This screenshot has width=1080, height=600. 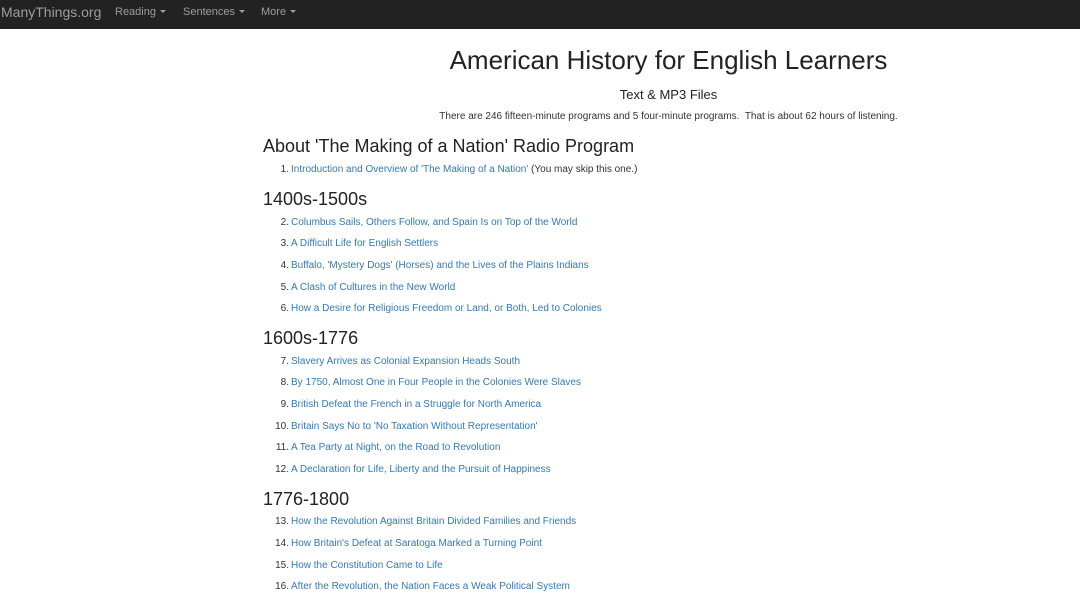 I want to click on page-title: American History for English Learners, so click(x=668, y=60).